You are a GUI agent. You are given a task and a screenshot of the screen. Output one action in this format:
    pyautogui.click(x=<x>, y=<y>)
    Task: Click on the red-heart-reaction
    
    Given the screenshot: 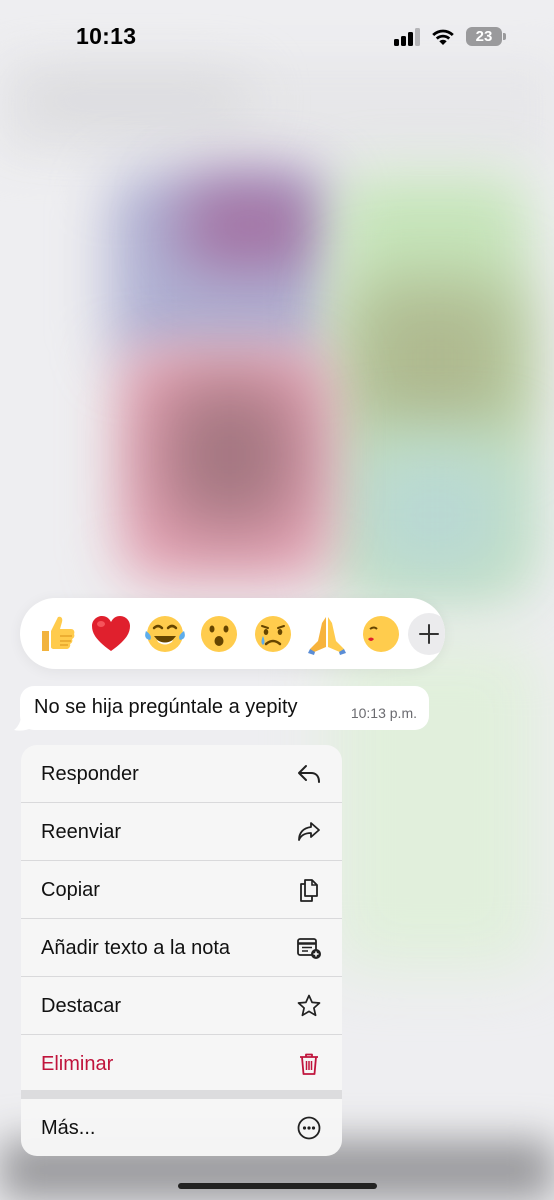 What is the action you would take?
    pyautogui.click(x=111, y=634)
    